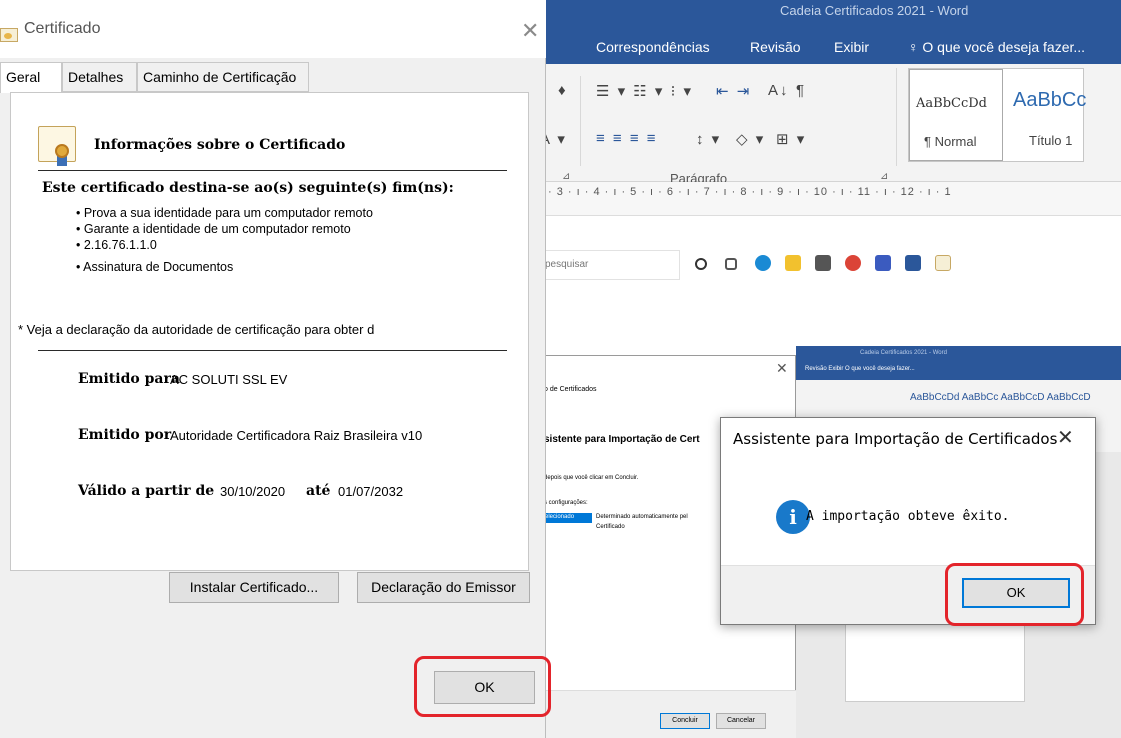  Describe the element at coordinates (883, 263) in the screenshot. I see `app-icon` at that location.